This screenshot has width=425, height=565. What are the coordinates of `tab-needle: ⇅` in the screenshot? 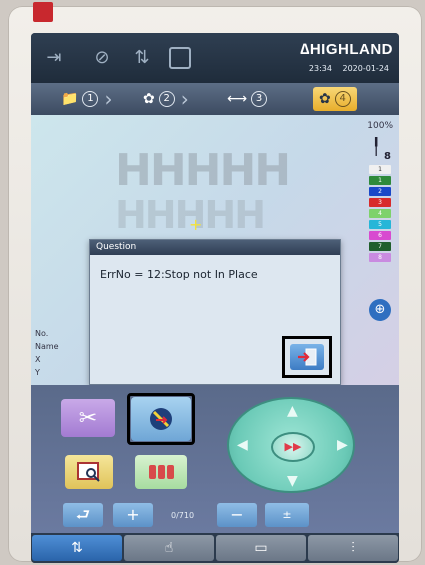 It's located at (77, 548).